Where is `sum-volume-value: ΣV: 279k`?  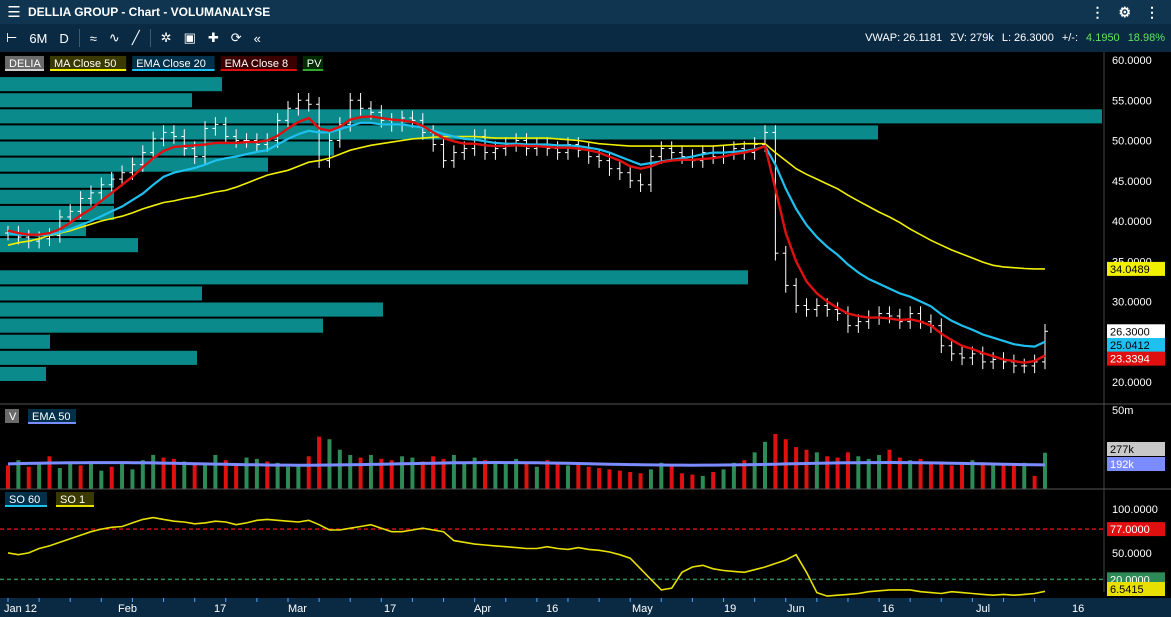 sum-volume-value: ΣV: 279k is located at coordinates (972, 38).